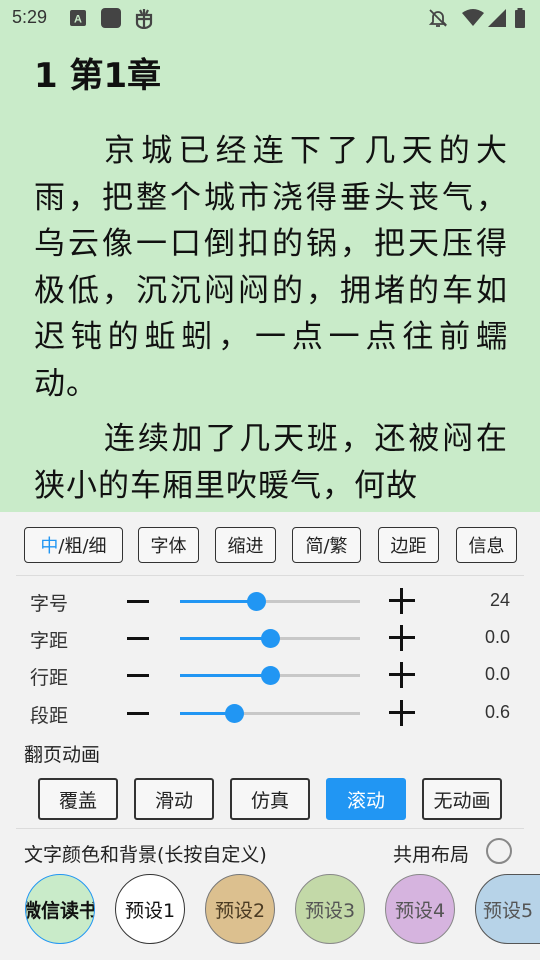 The height and width of the screenshot is (960, 540). I want to click on chapter-title: 1 第1章, so click(98, 76).